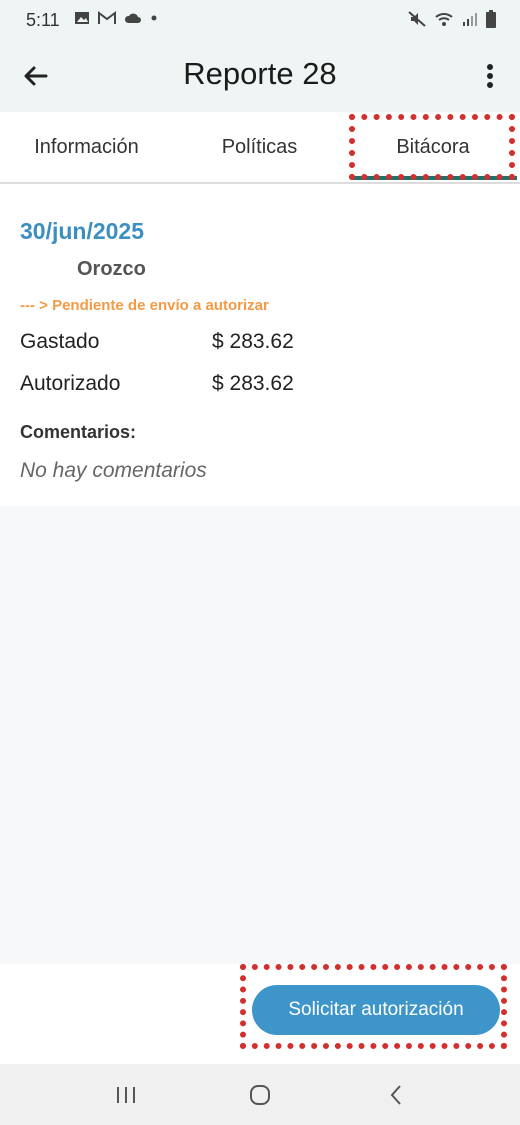  I want to click on status-right-icons, so click(452, 19).